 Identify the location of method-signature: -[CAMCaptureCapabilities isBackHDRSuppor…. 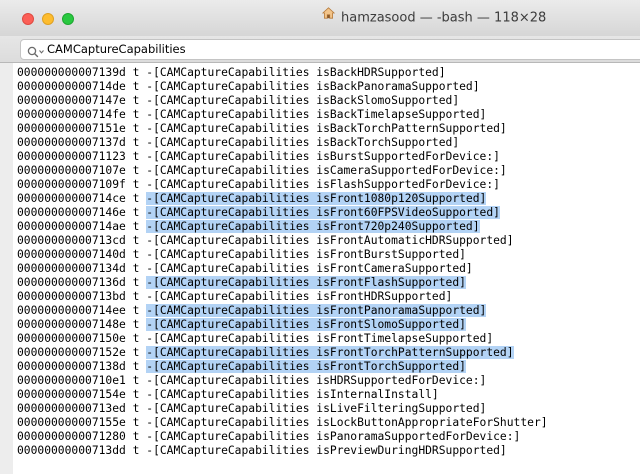
(296, 72).